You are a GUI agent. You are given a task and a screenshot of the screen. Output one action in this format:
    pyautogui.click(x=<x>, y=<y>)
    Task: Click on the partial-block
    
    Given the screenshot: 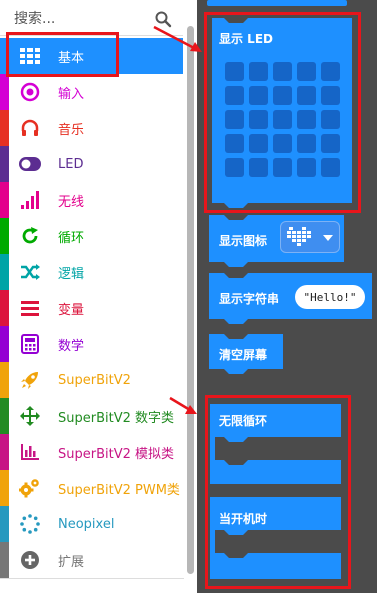 What is the action you would take?
    pyautogui.click(x=277, y=3)
    